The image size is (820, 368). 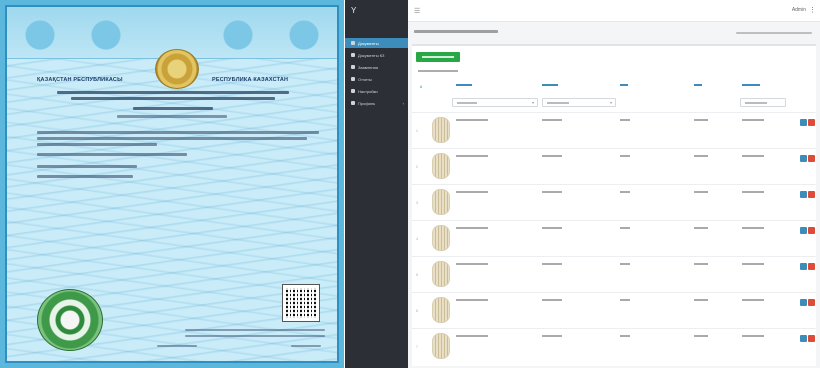 What do you see at coordinates (250, 80) in the screenshot?
I see `certificate-country-ru: РЕСПУБЛИКА КАЗАХСТАН` at bounding box center [250, 80].